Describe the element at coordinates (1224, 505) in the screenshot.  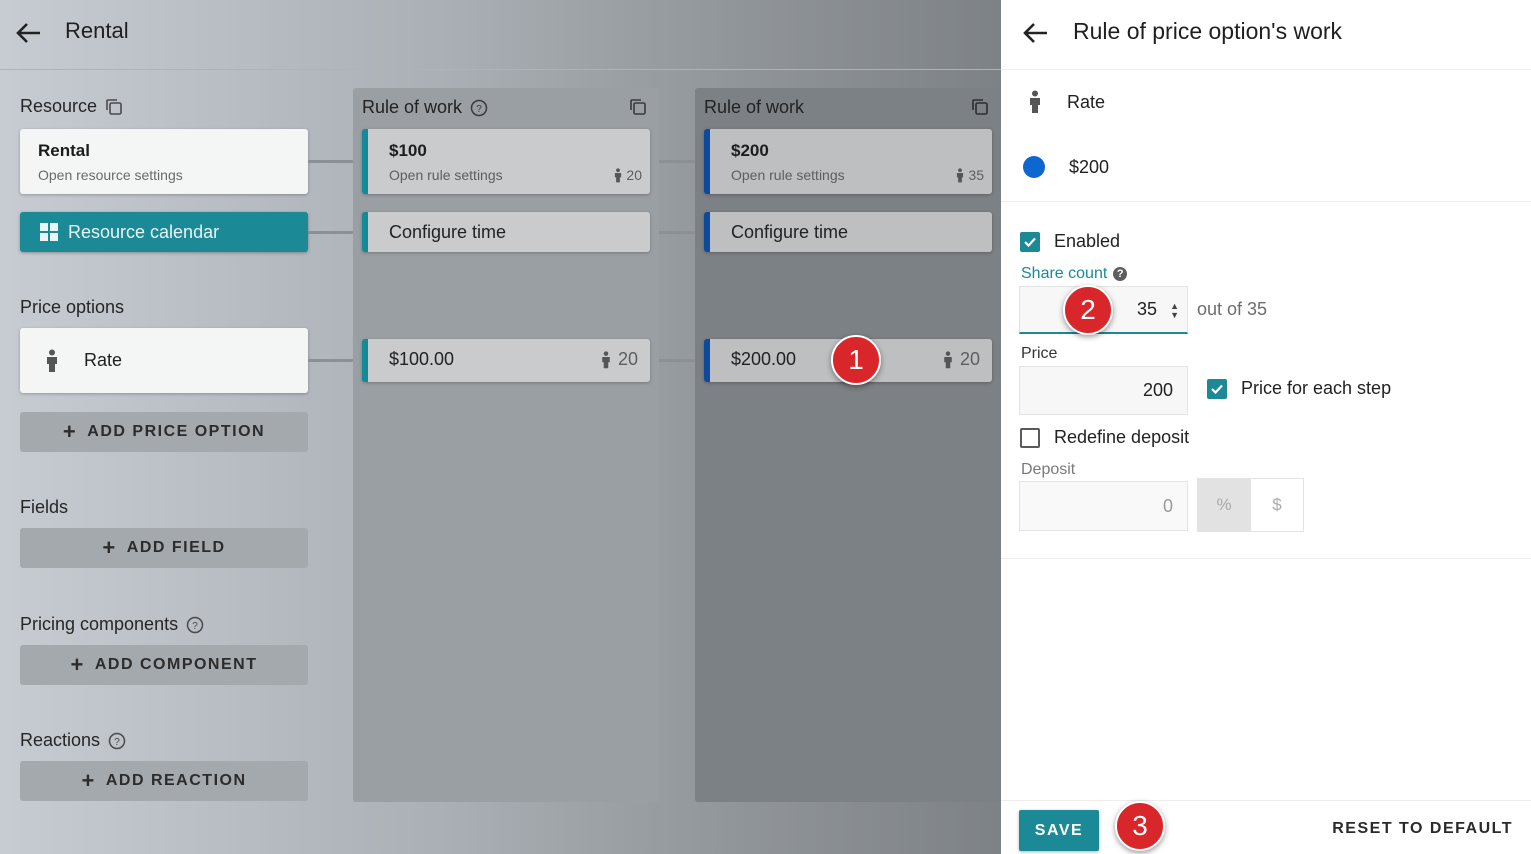
I see `deposit-percent-toggle: %` at that location.